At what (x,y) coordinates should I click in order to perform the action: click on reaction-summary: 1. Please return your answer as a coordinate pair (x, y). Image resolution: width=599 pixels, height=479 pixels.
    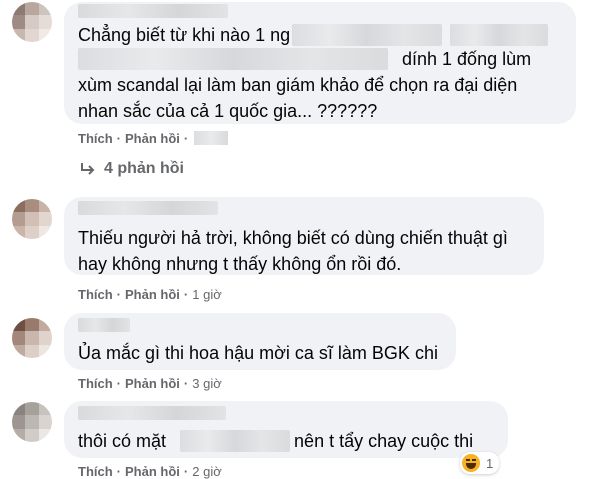
    Looking at the image, I should click on (480, 463).